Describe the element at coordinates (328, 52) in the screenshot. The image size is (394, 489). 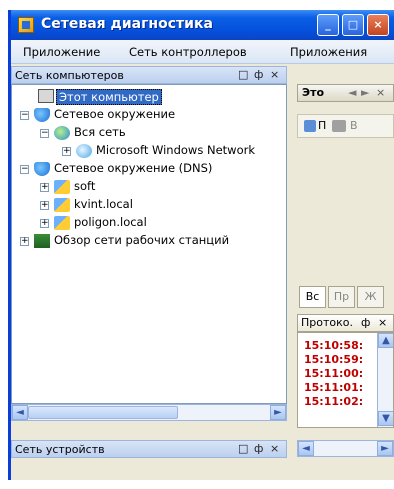
I see `menu-applications: Приложения` at that location.